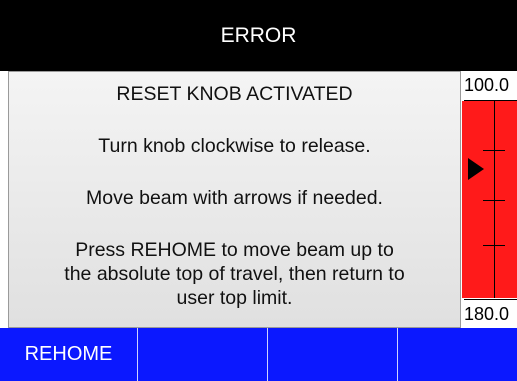 This screenshot has width=517, height=381. What do you see at coordinates (490, 86) in the screenshot?
I see `gauge-top-value: 100.0` at bounding box center [490, 86].